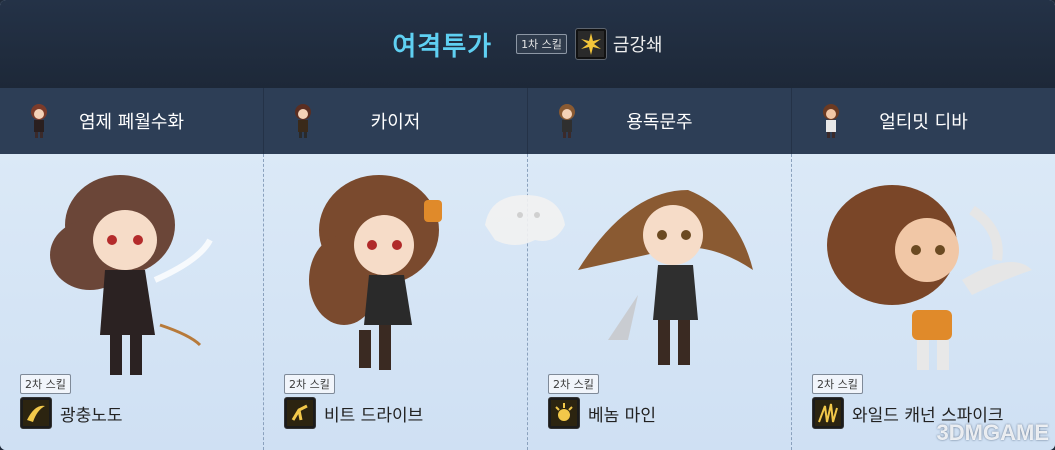 The width and height of the screenshot is (1055, 450). I want to click on second-skill-name: 베놈 마인, so click(622, 415).